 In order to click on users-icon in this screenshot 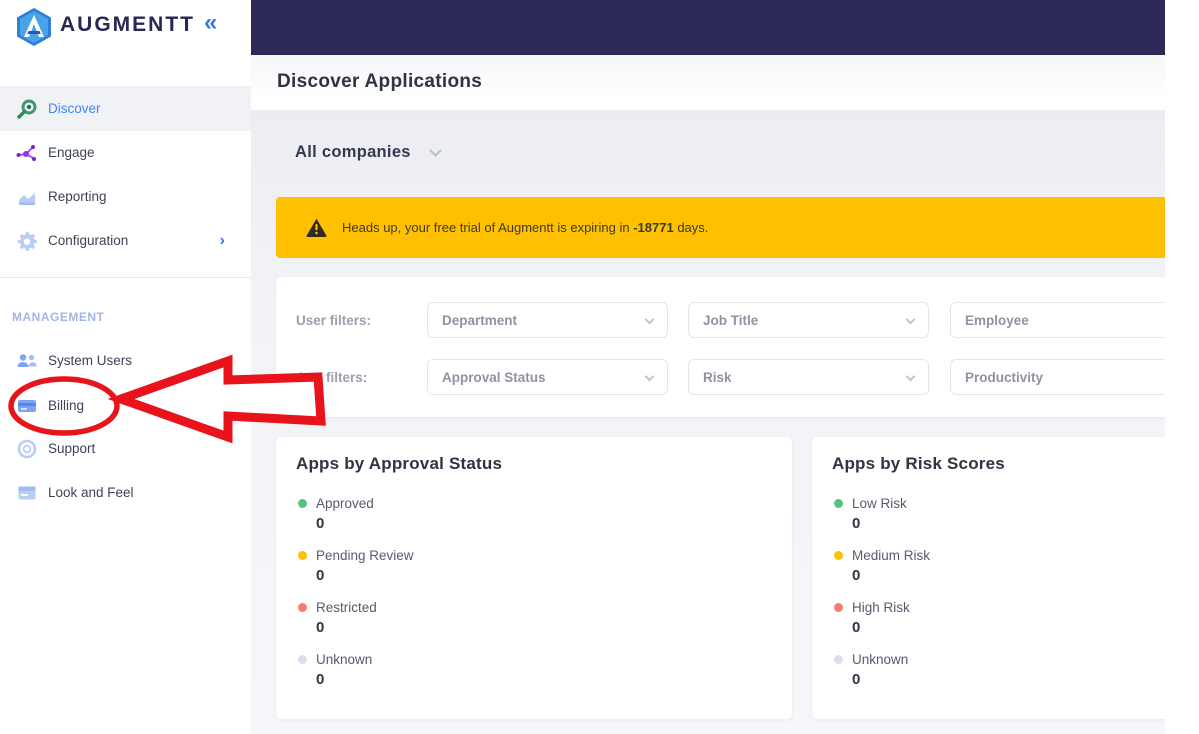, I will do `click(27, 361)`.